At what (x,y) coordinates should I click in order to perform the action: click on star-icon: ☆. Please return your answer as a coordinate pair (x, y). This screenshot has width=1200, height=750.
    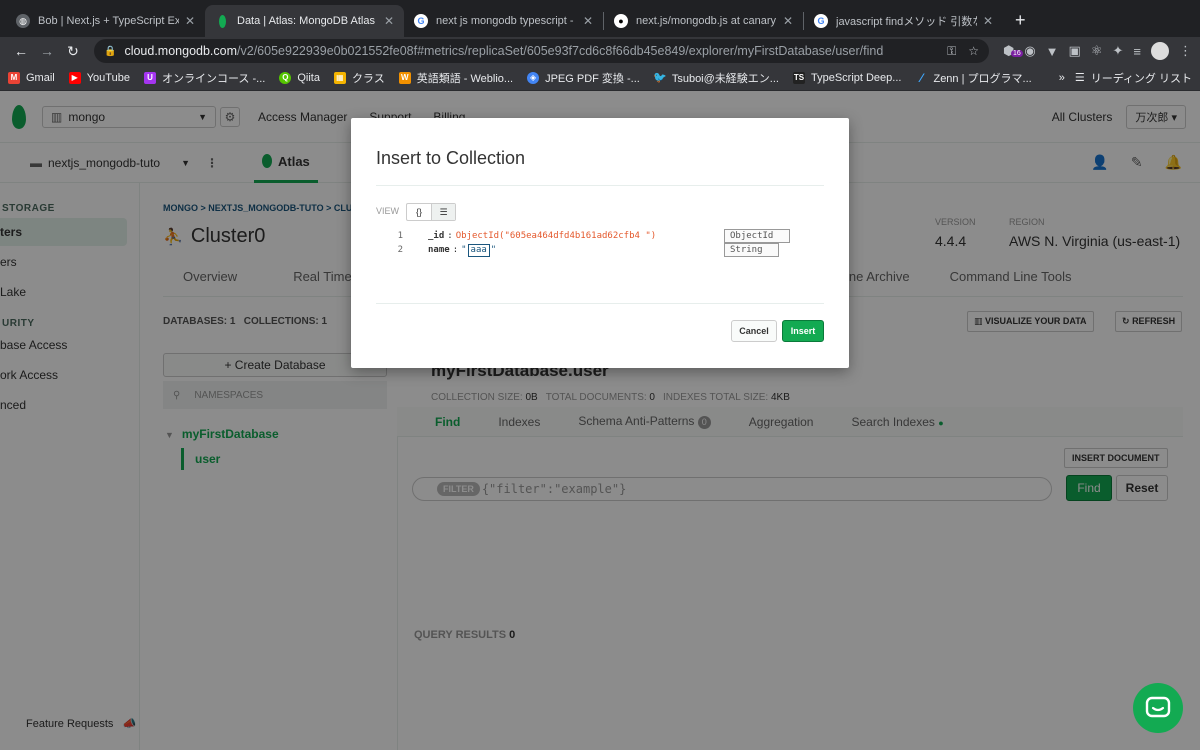
    Looking at the image, I should click on (973, 51).